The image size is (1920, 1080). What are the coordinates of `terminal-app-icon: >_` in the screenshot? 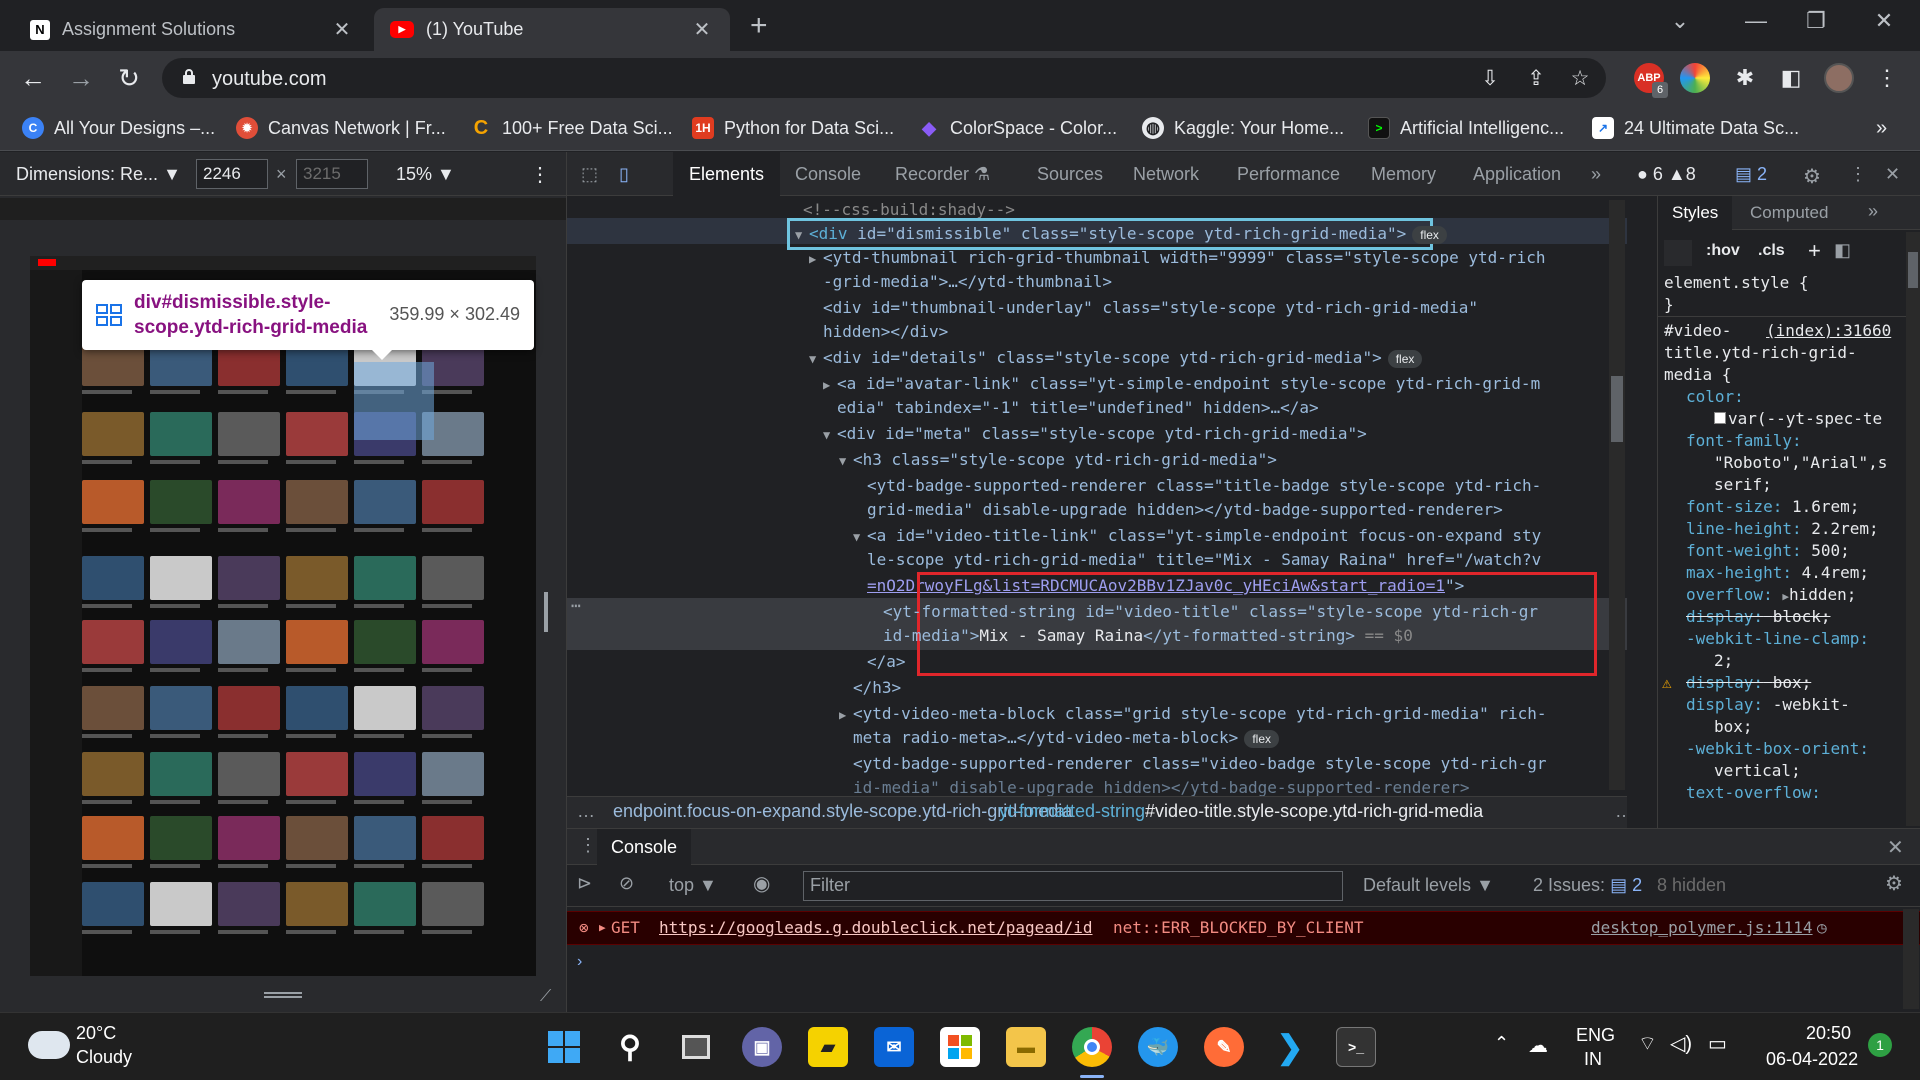 It's located at (1356, 1047).